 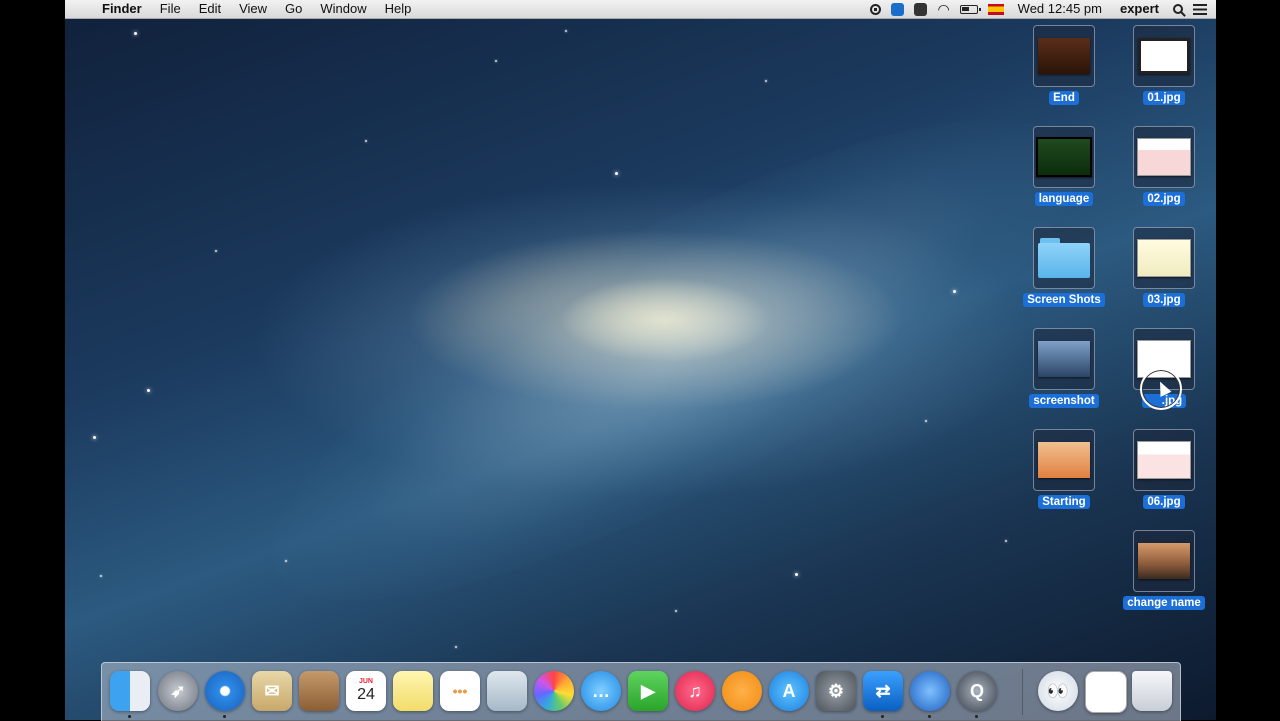 What do you see at coordinates (1106, 692) in the screenshot?
I see `downloads-stack-icon` at bounding box center [1106, 692].